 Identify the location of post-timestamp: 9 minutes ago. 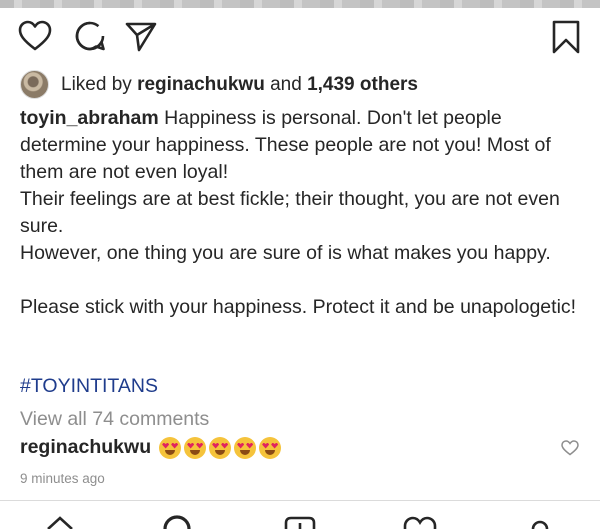
(62, 478).